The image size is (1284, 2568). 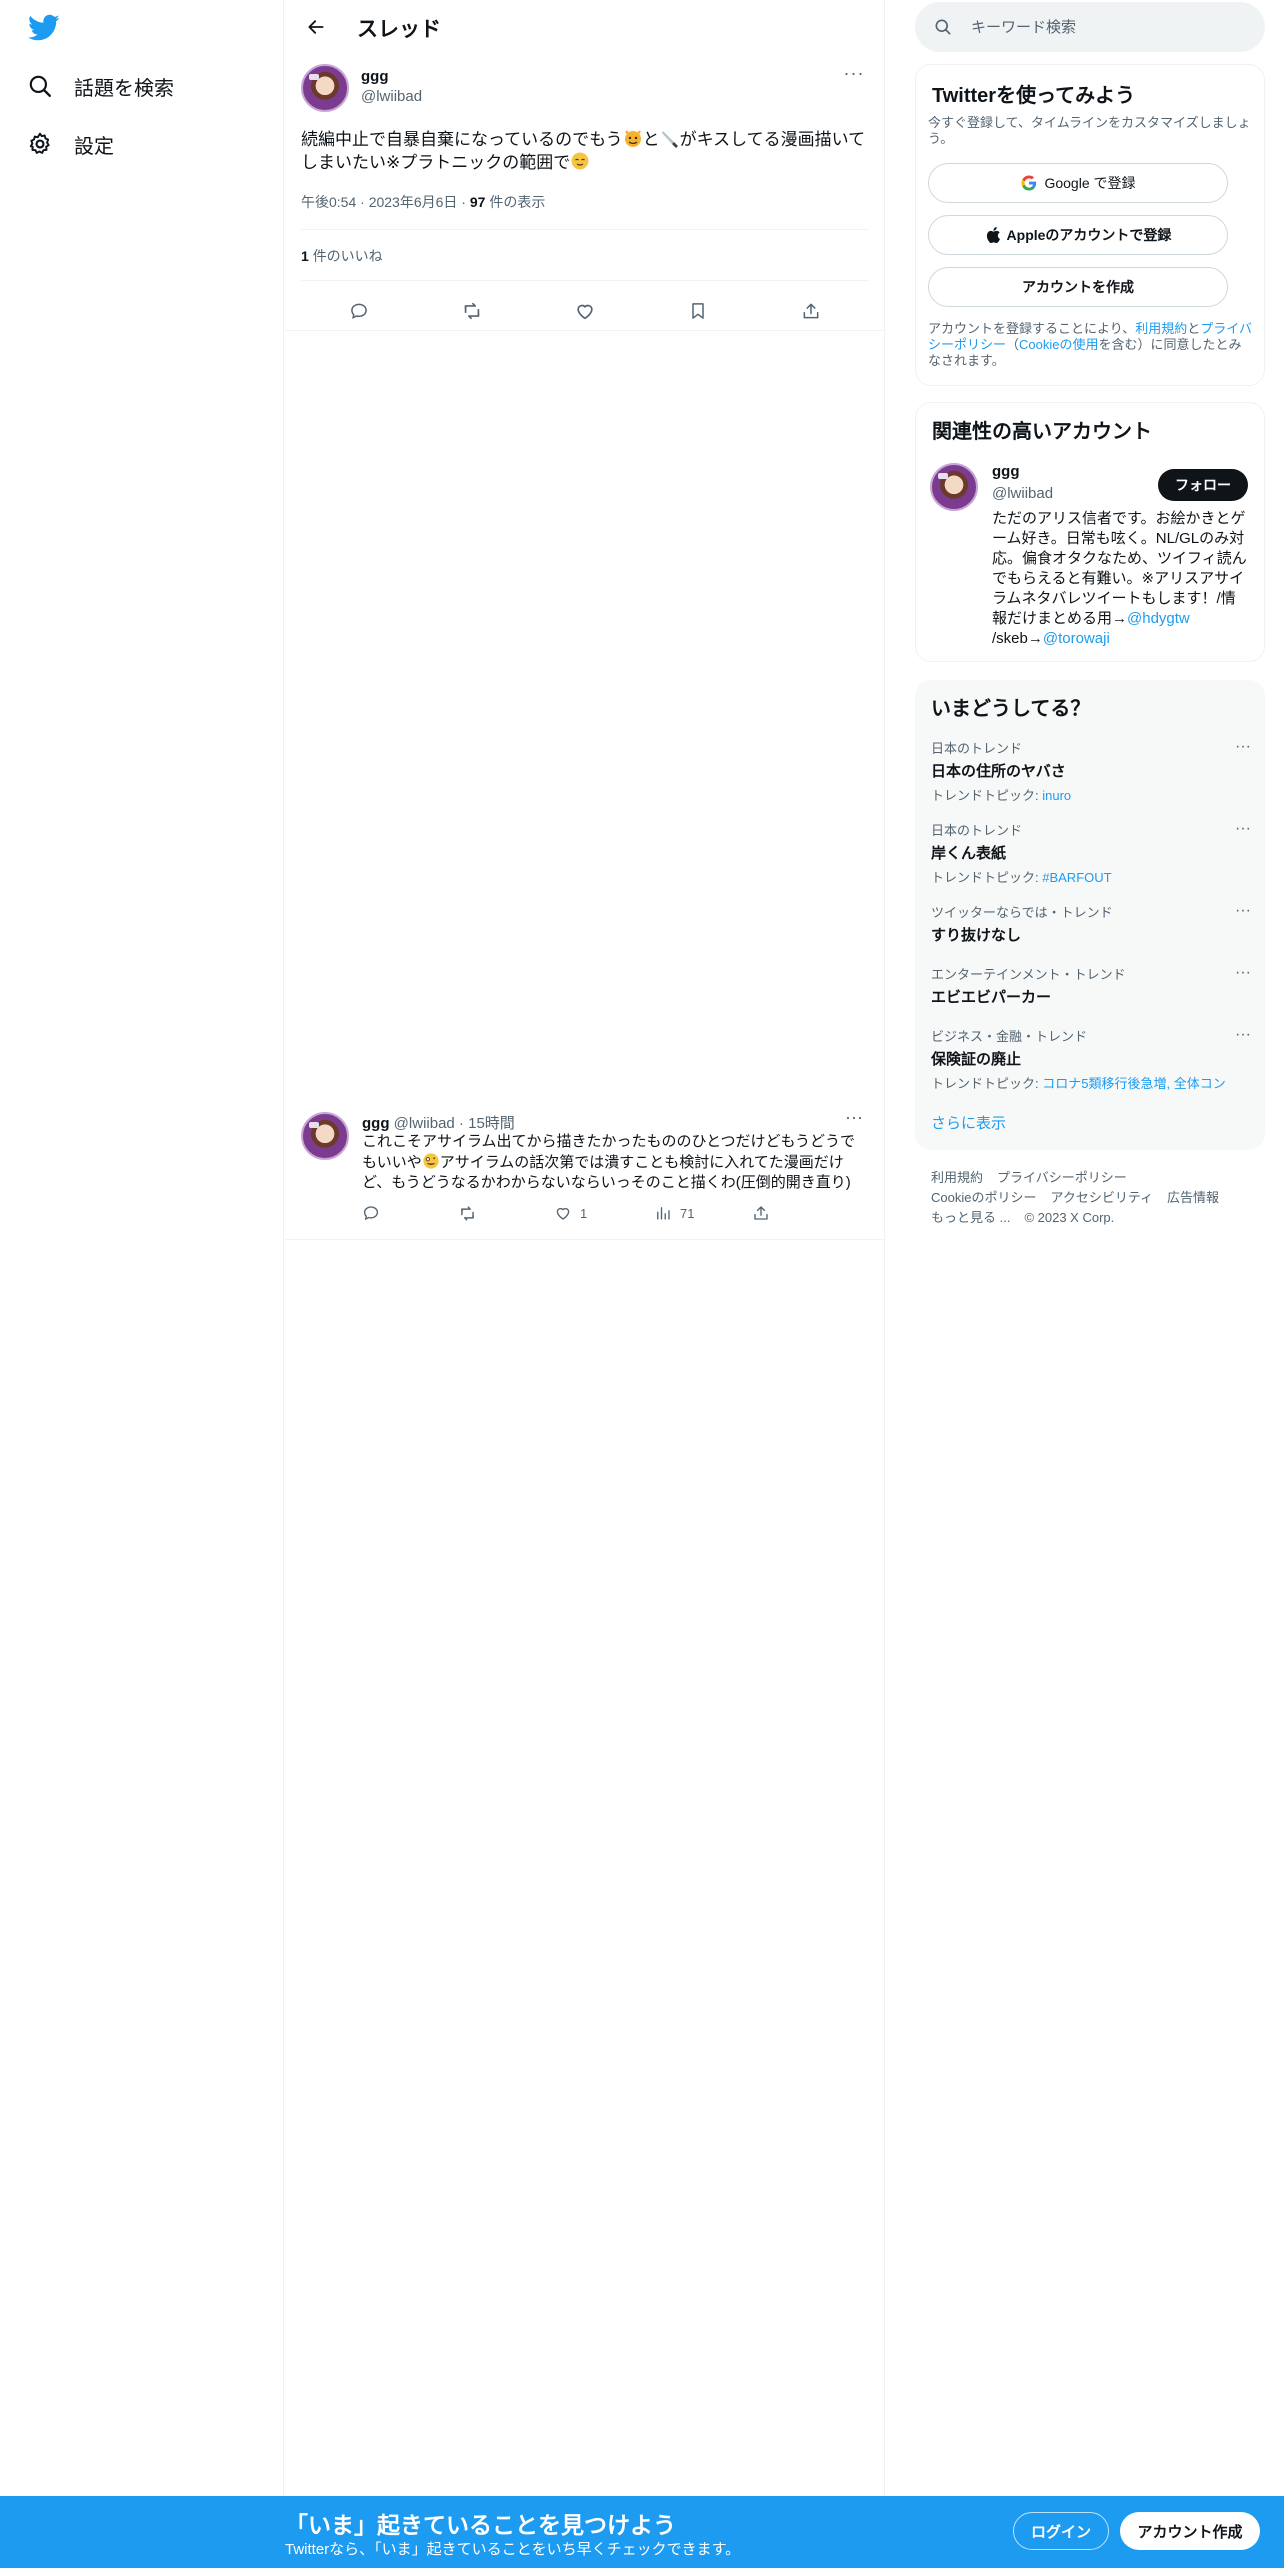 I want to click on footer-link: 利用規約, so click(x=957, y=1177).